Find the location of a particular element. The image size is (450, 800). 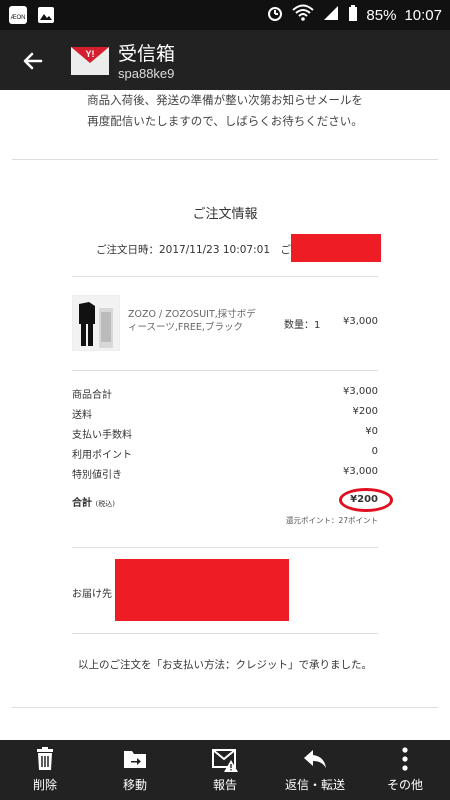

folder-move-icon is located at coordinates (135, 759).